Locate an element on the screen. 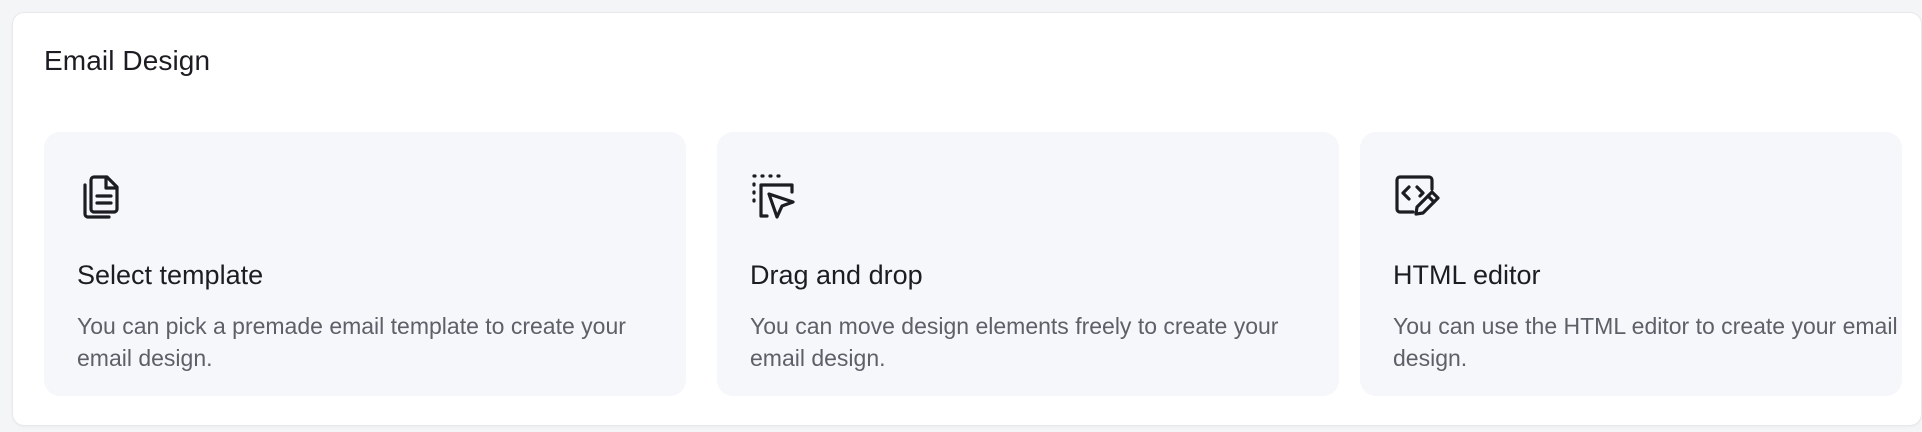  card-title: Drag and drop is located at coordinates (836, 275).